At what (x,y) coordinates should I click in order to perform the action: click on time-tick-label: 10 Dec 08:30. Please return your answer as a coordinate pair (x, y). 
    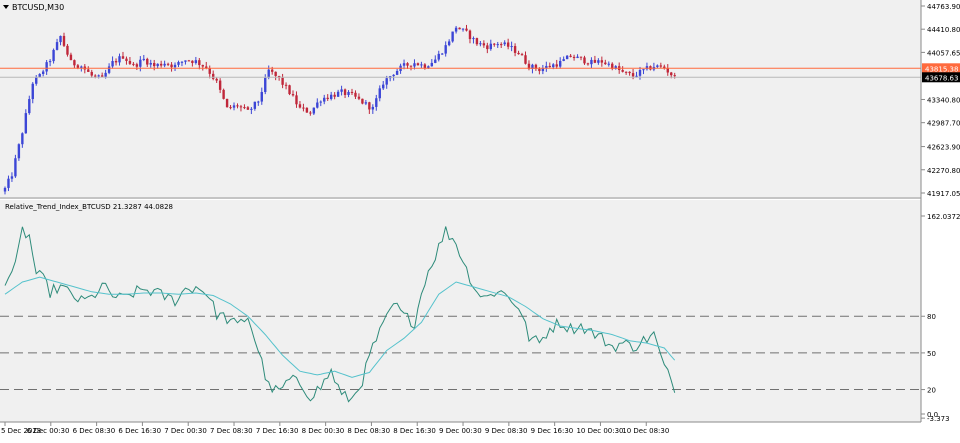
    Looking at the image, I should click on (645, 431).